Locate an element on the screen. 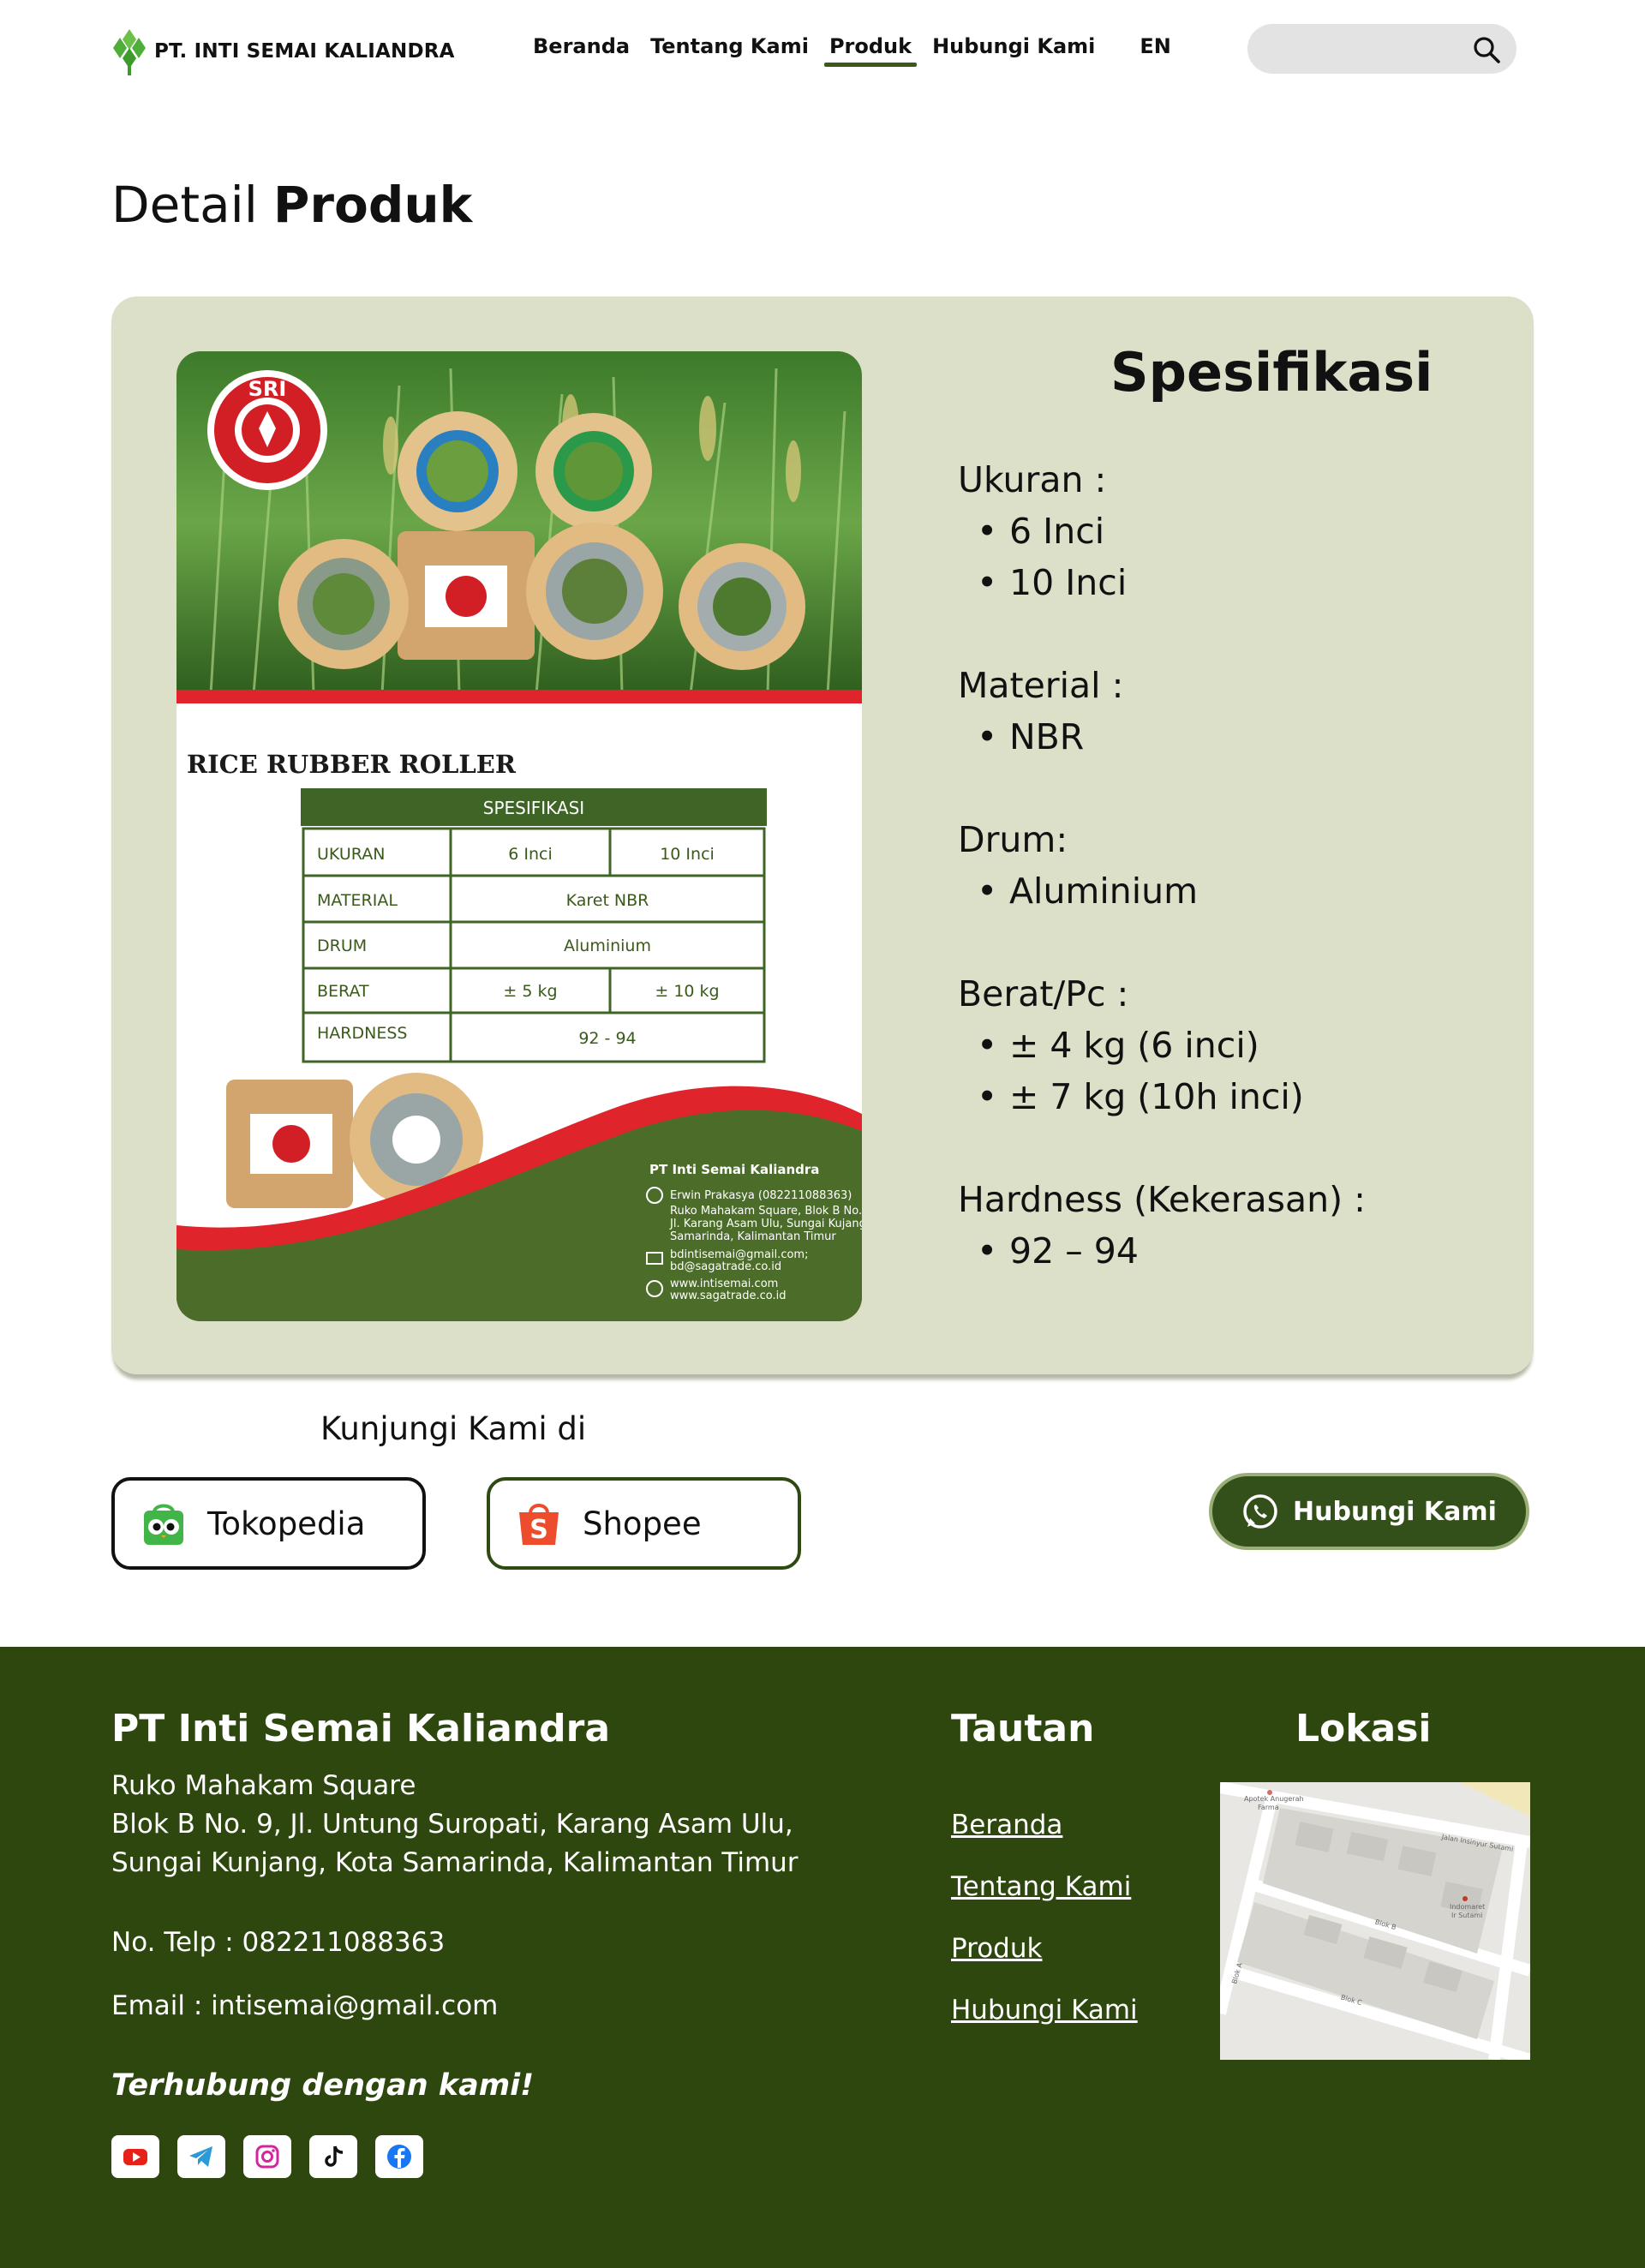 The height and width of the screenshot is (2268, 1645). spec-list: 92 – 94 is located at coordinates (1171, 1251).